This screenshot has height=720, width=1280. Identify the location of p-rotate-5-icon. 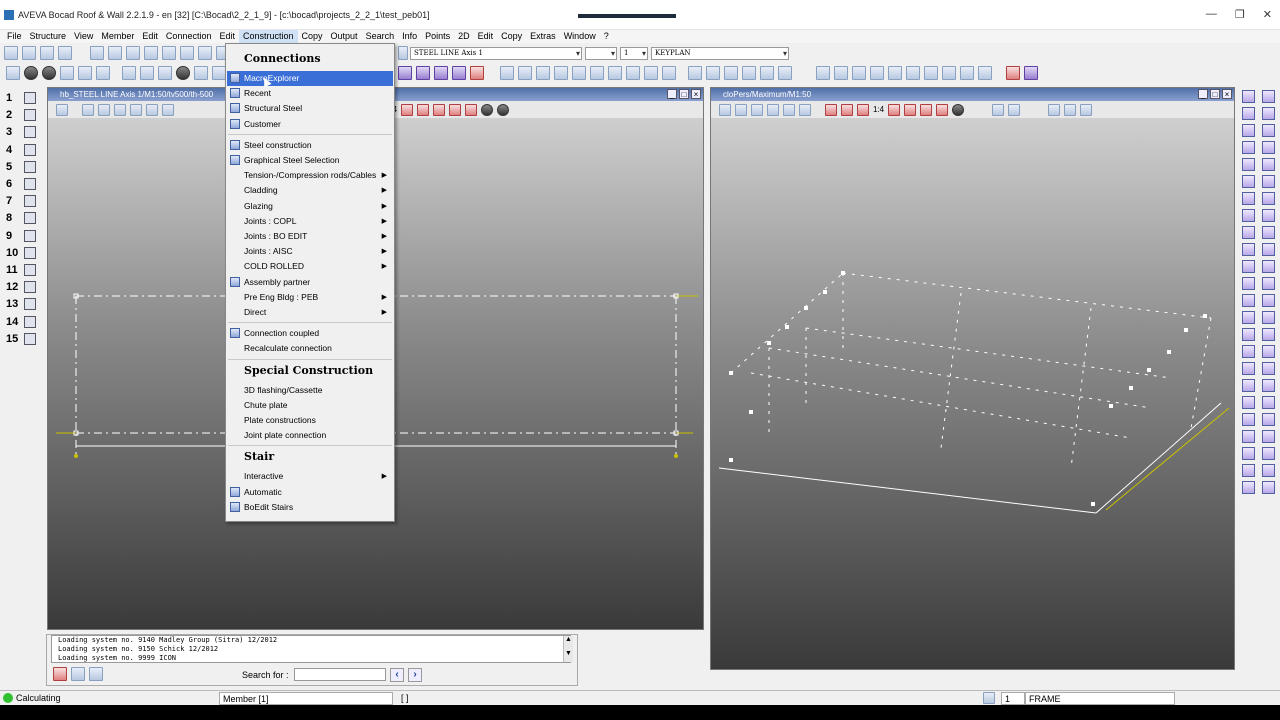
(910, 109).